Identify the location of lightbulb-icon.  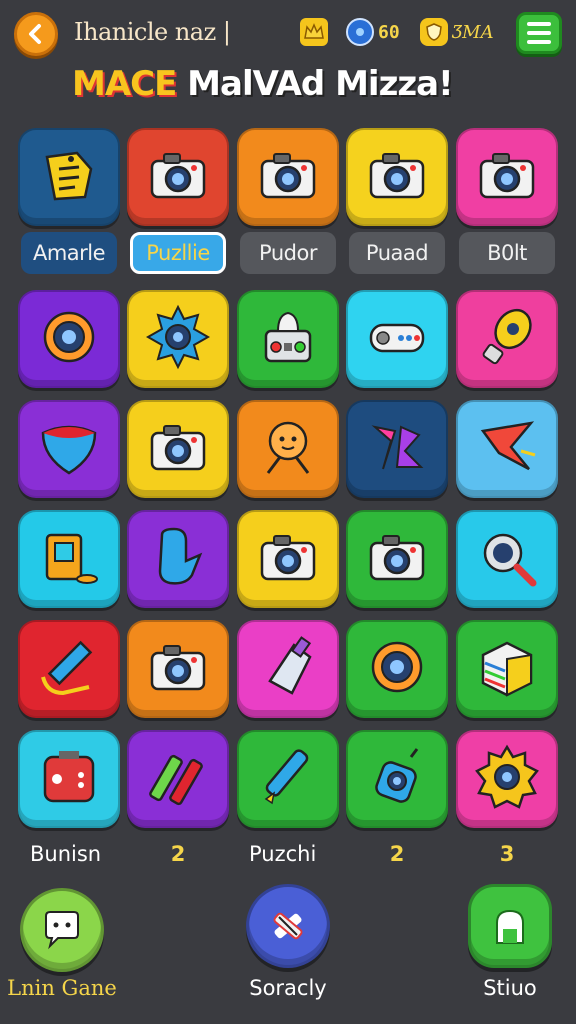
(507, 339).